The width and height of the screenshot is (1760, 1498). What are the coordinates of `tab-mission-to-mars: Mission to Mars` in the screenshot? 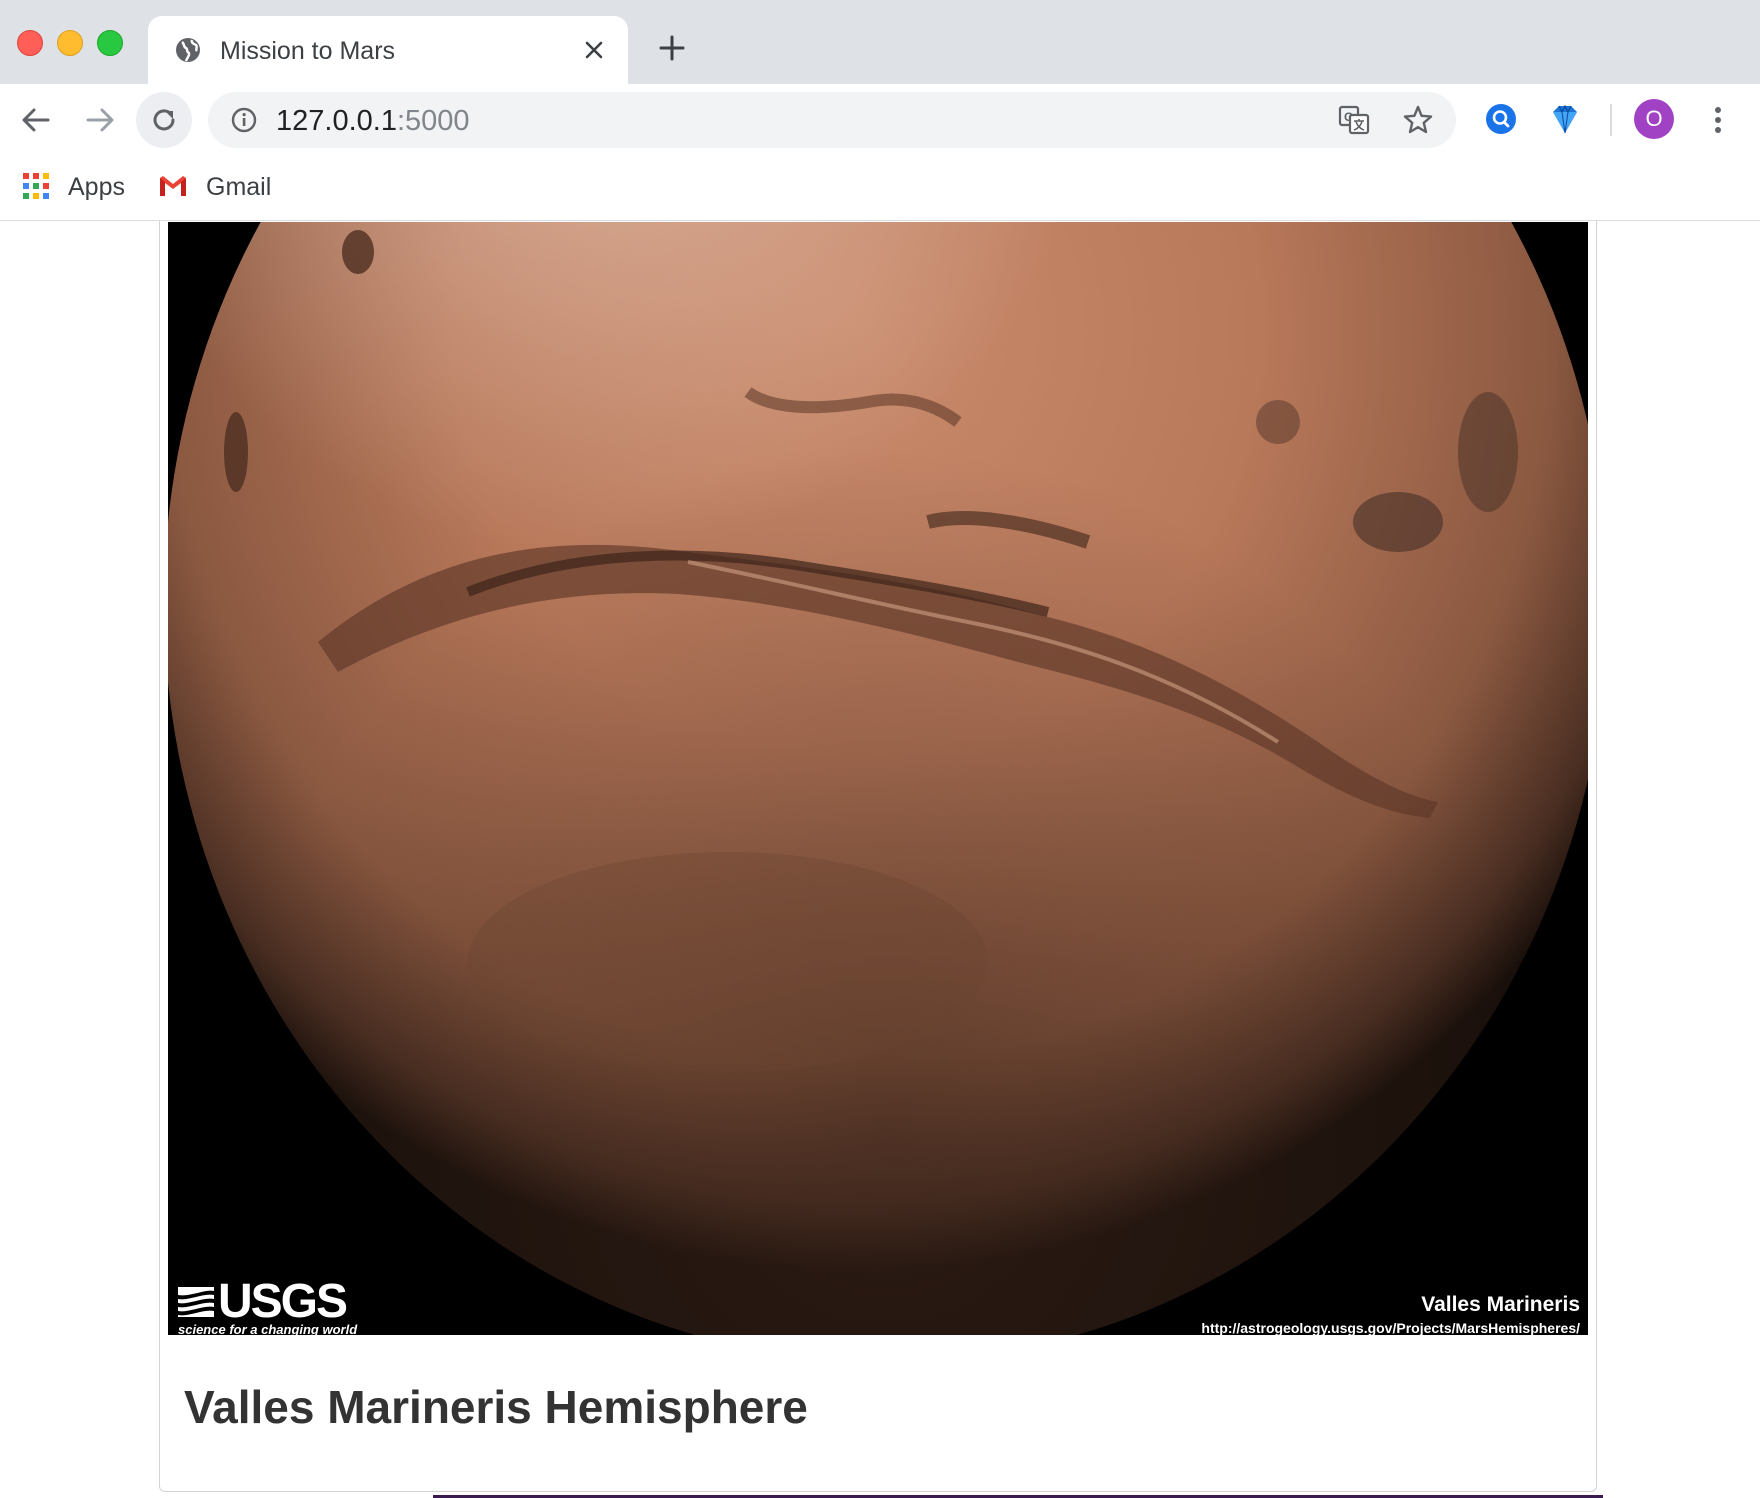 It's located at (388, 50).